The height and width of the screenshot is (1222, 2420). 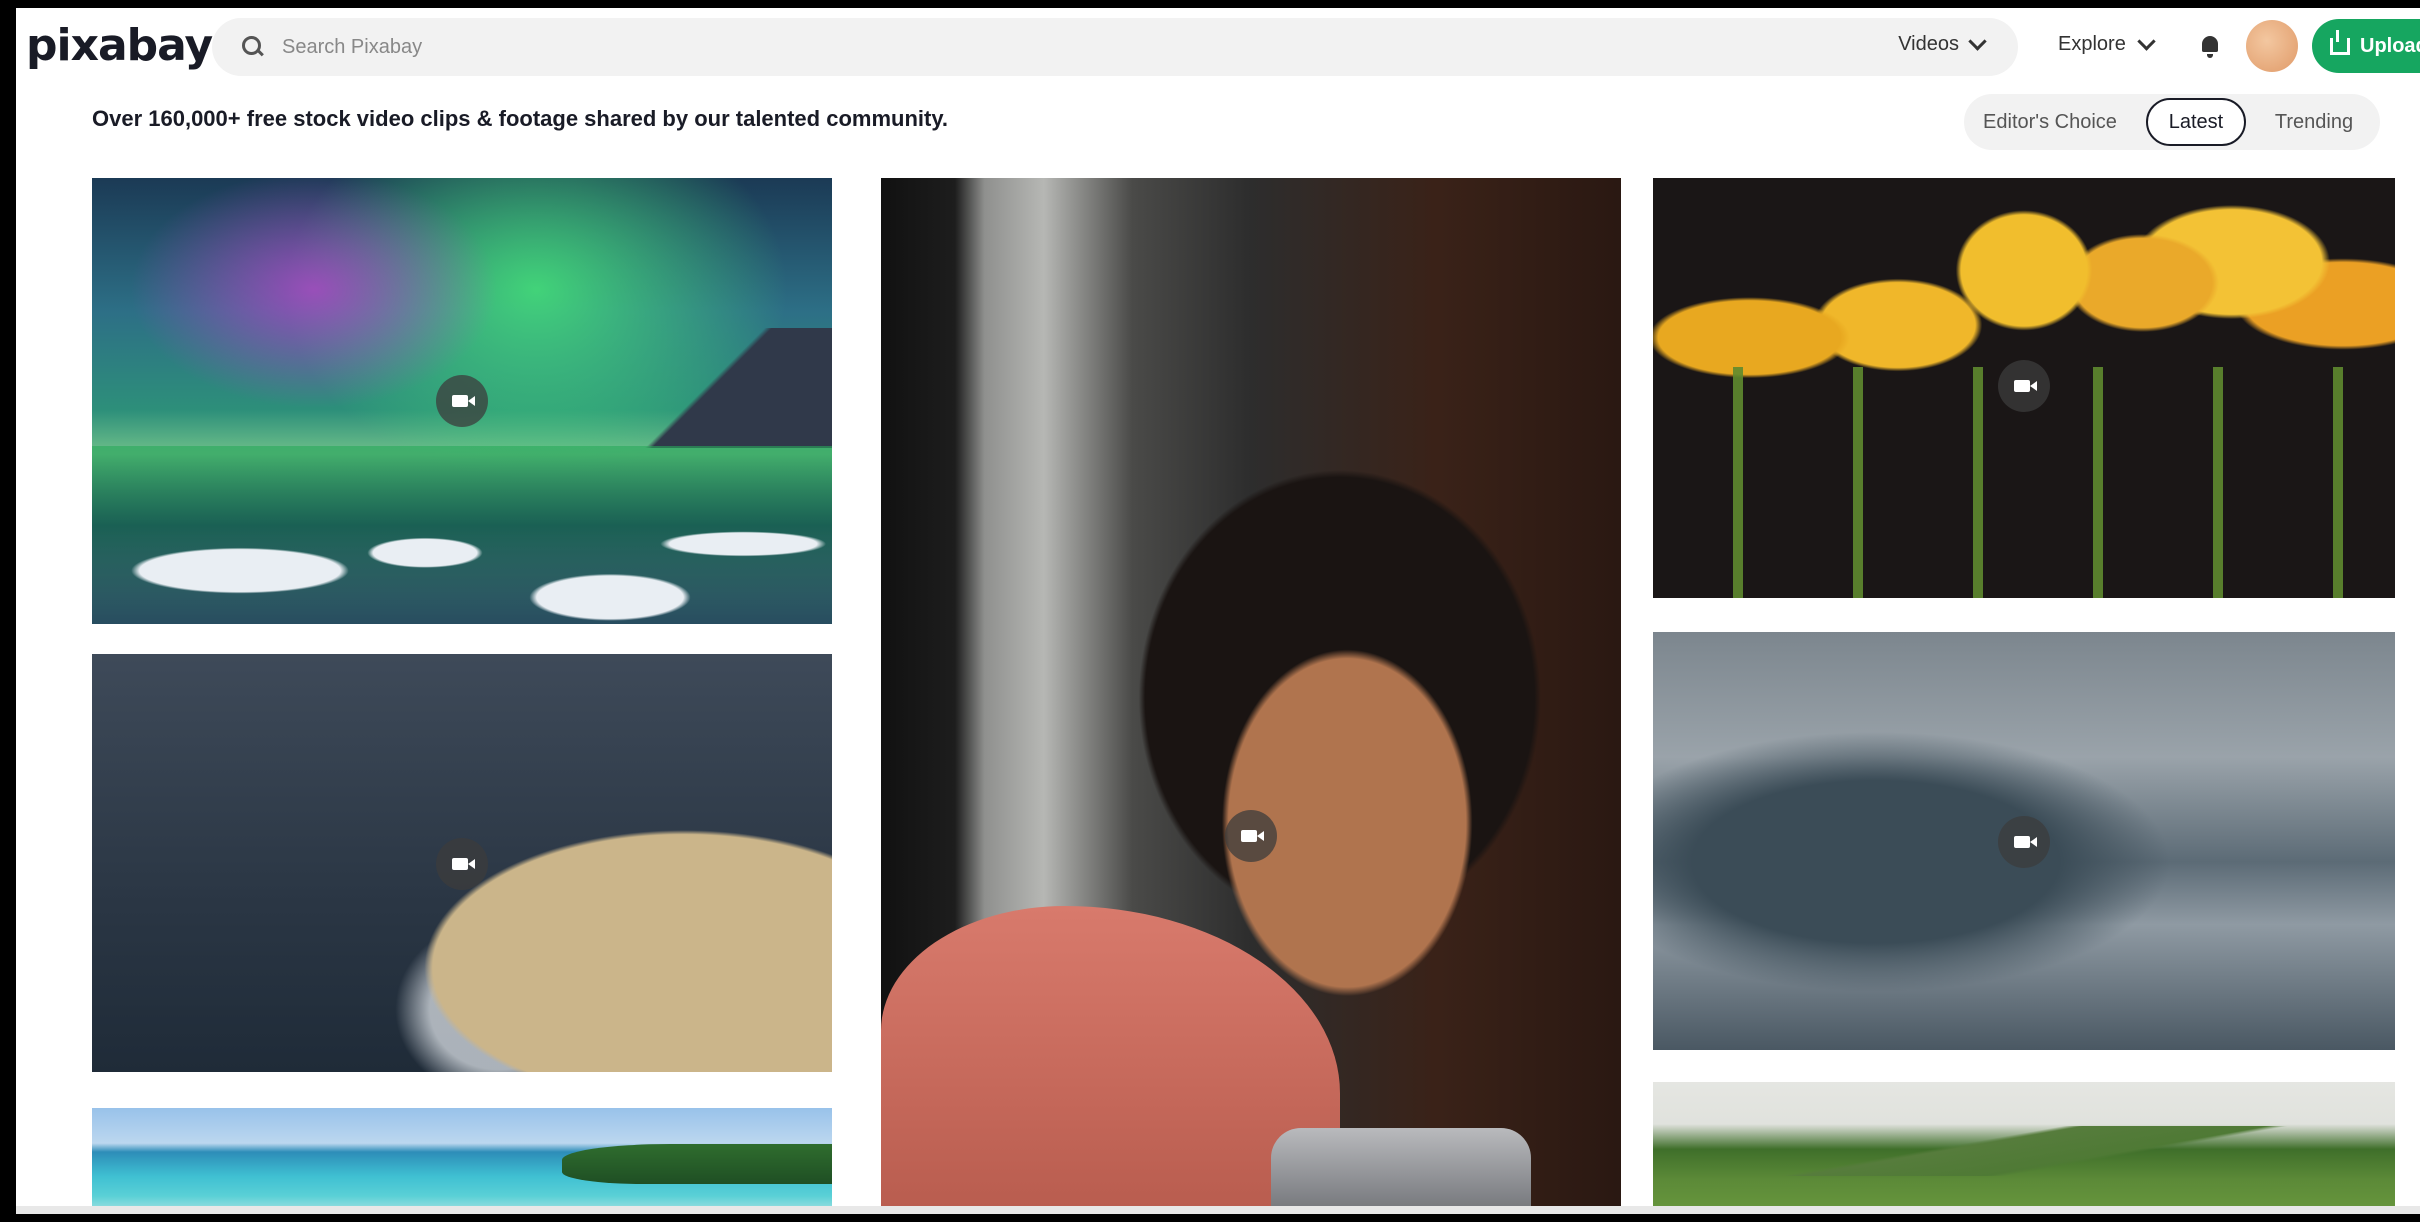 What do you see at coordinates (2092, 44) in the screenshot?
I see `explore-label: Explore` at bounding box center [2092, 44].